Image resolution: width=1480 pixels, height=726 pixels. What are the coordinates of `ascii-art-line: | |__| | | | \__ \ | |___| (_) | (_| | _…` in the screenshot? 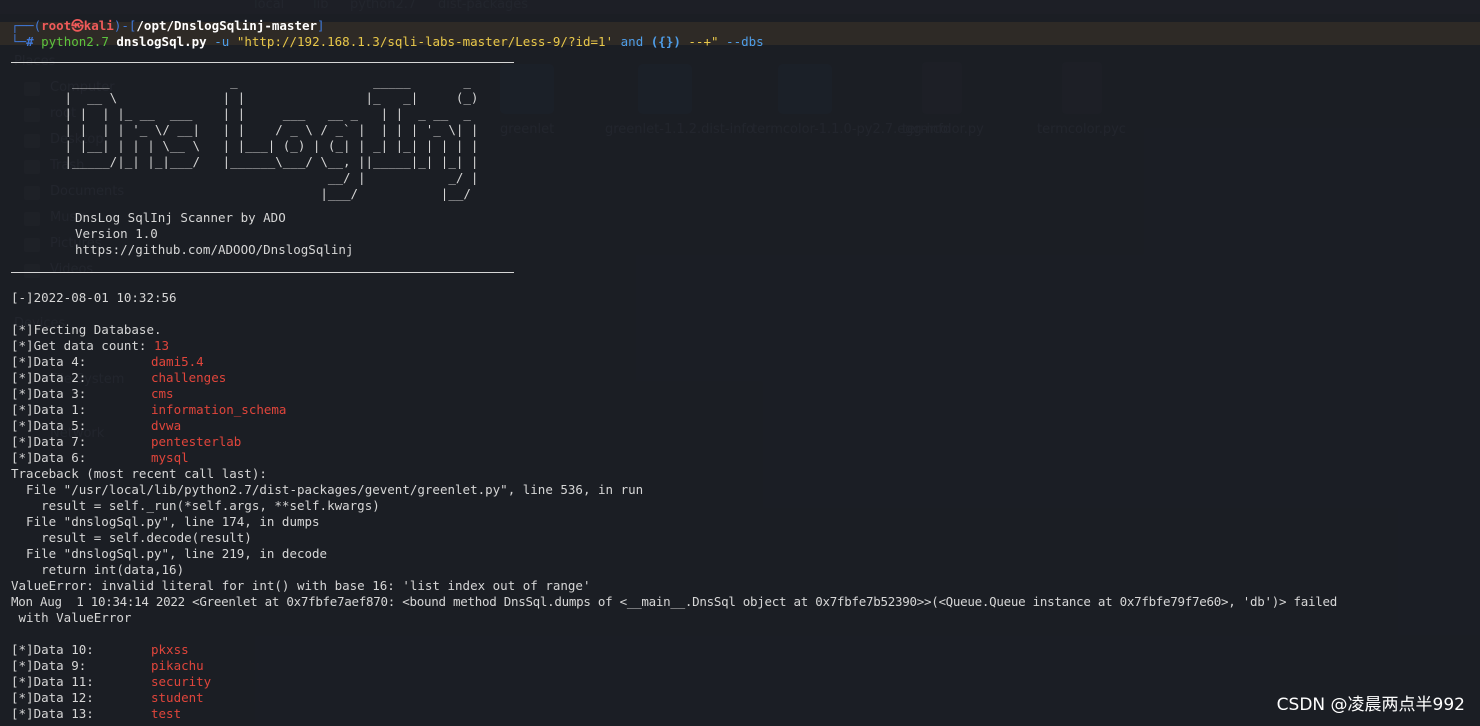 It's located at (268, 145).